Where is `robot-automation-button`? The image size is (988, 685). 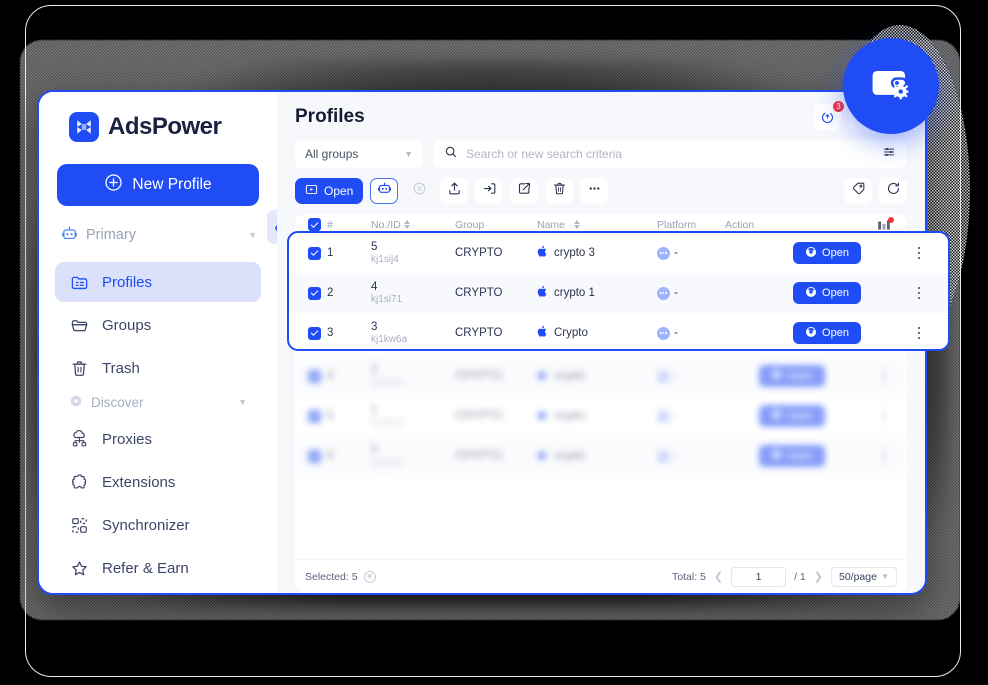 robot-automation-button is located at coordinates (384, 191).